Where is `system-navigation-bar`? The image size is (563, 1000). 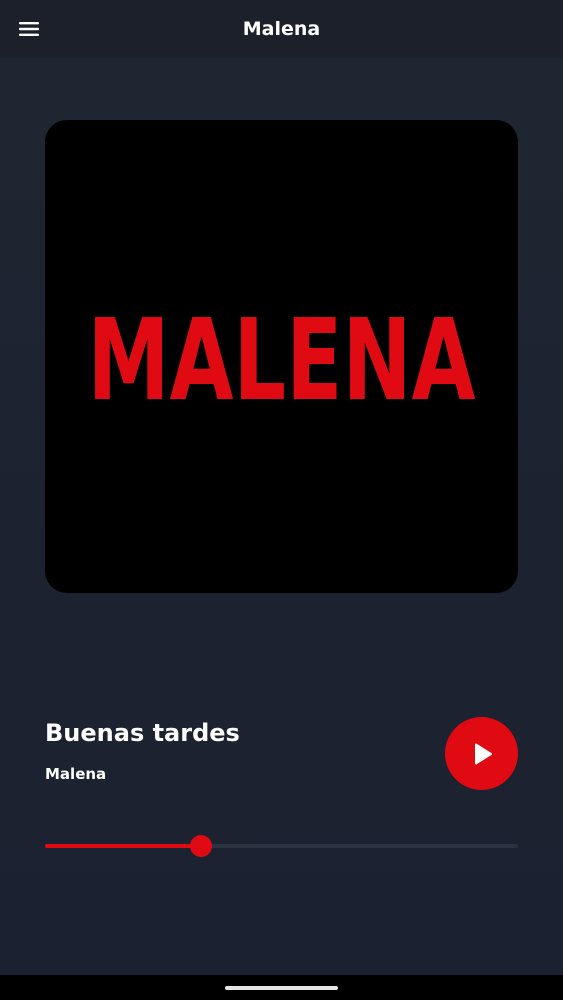
system-navigation-bar is located at coordinates (281, 987).